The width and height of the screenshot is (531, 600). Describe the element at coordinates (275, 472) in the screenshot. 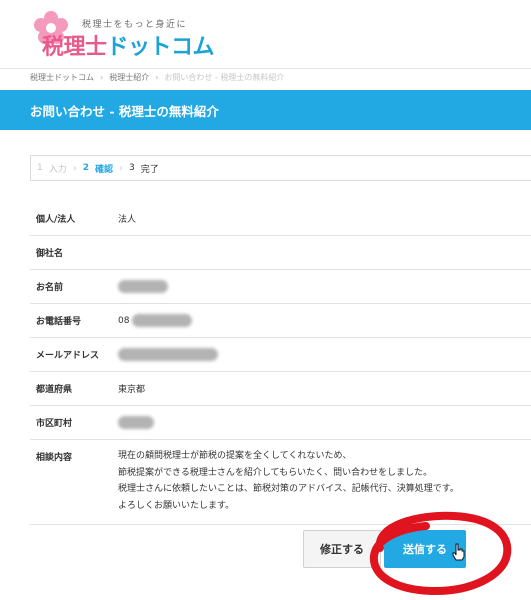

I see `consultation-line: 節税提案ができる税理士さんを紹介してもらいたく、問い合わせをしました。` at that location.